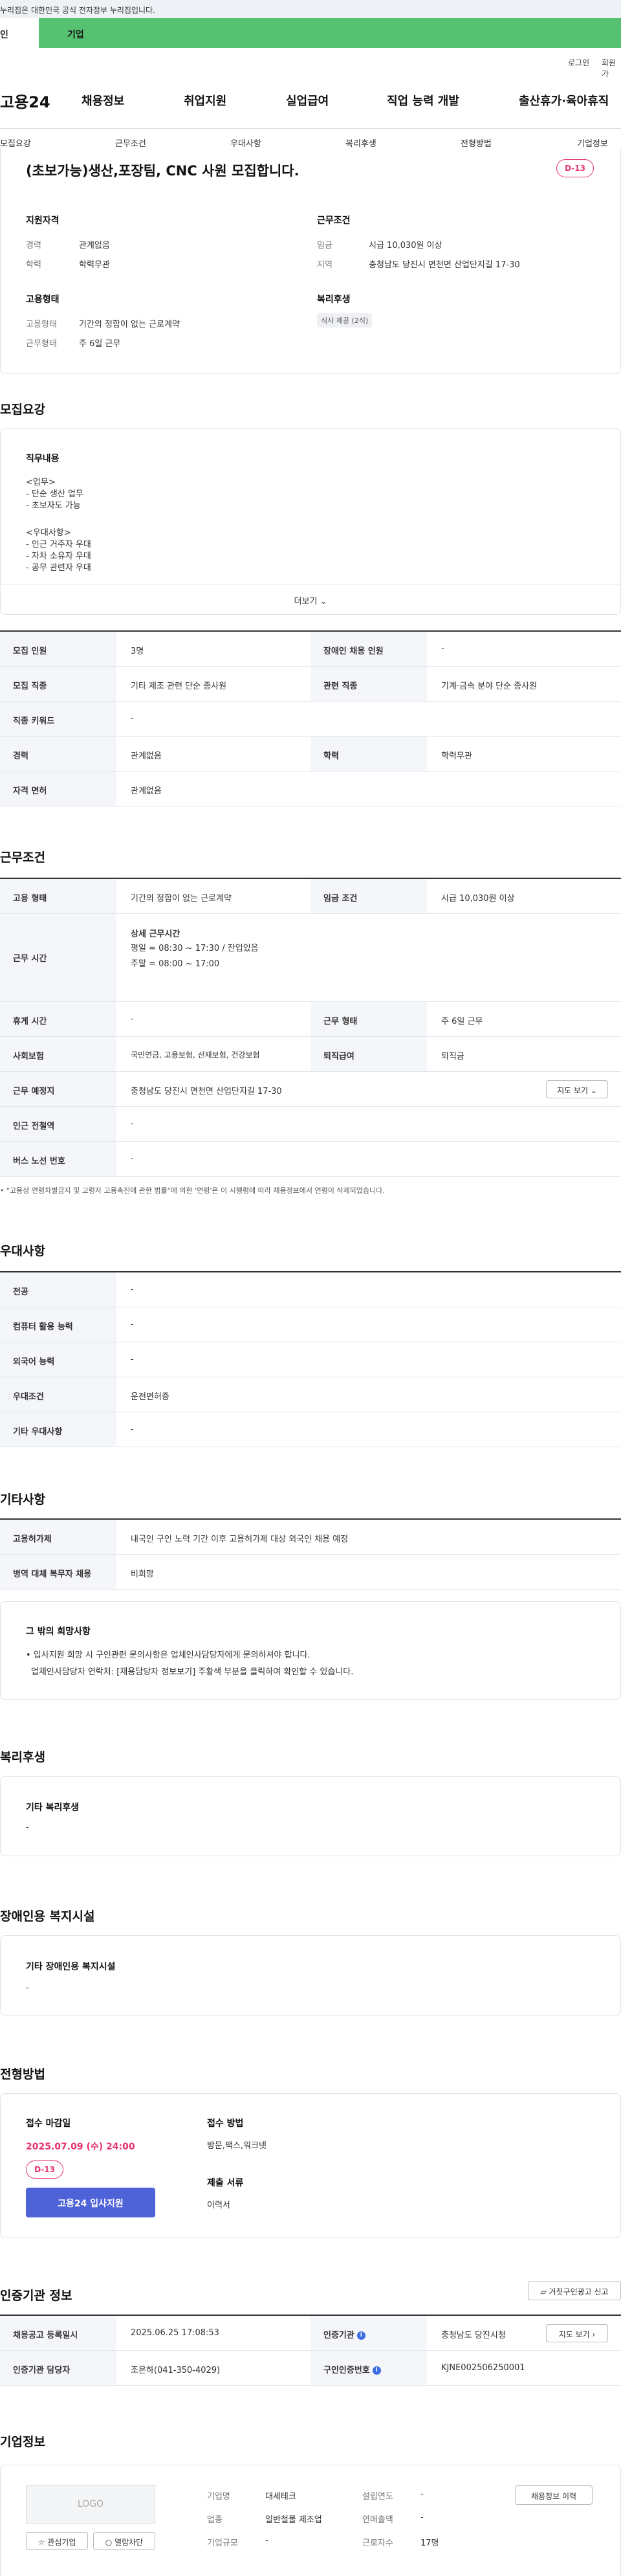 This screenshot has width=621, height=2576. I want to click on org-label: 인증기관, so click(338, 2335).